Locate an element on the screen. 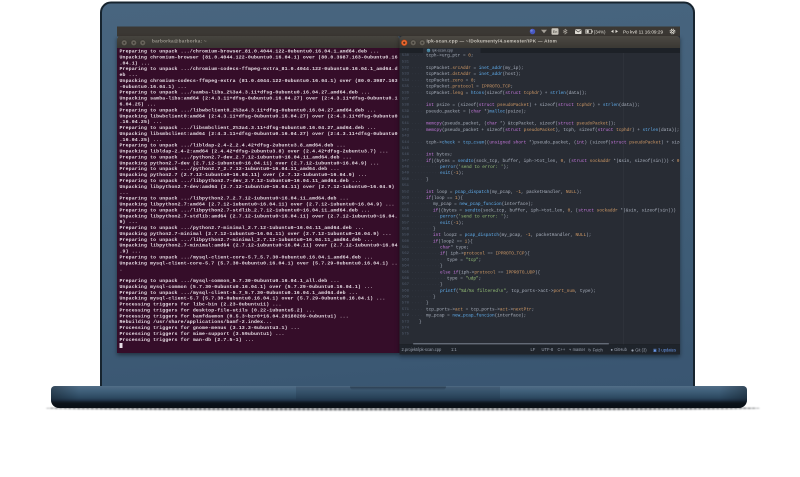 This screenshot has width=800, height=477. svg-text: En is located at coordinates (555, 32).